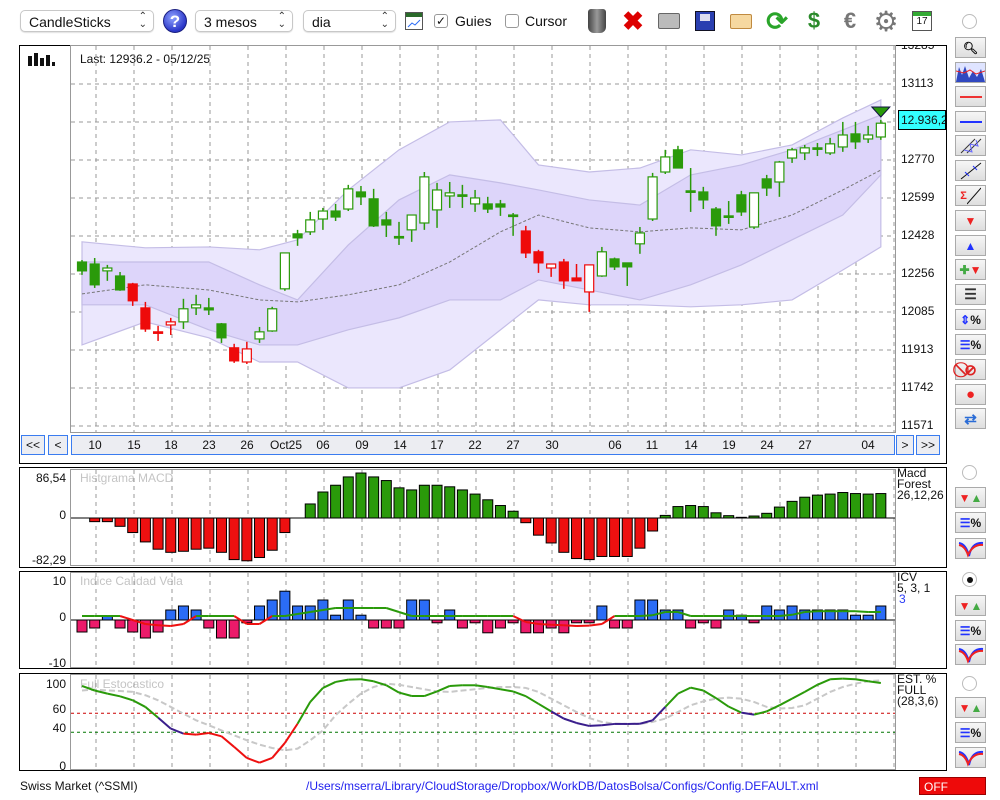 Image resolution: width=1000 pixels, height=800 pixels. Describe the element at coordinates (805, 445) in the screenshot. I see `date-tick-label: 27` at that location.